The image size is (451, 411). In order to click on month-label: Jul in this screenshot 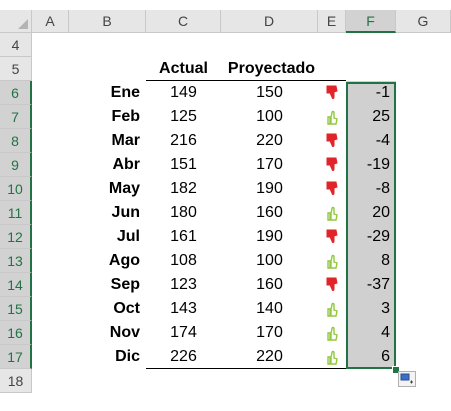, I will do `click(128, 236)`.